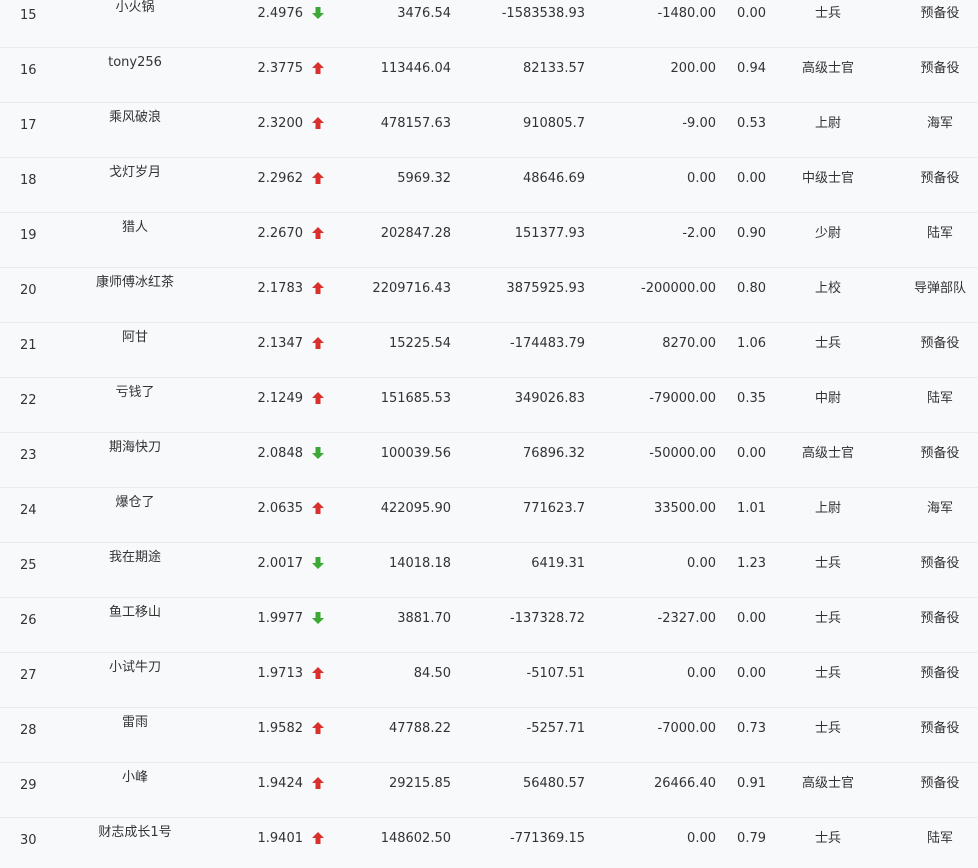 This screenshot has width=978, height=868. Describe the element at coordinates (280, 783) in the screenshot. I see `score-value: 1.9424` at that location.